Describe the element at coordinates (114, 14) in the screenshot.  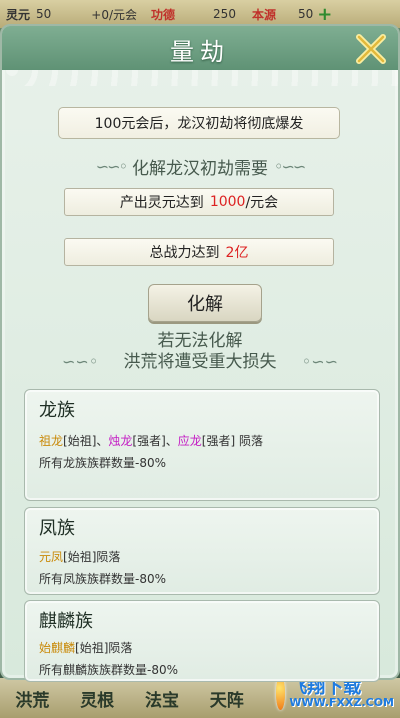
I see `resource-rate-lingyuan: +0/元会` at that location.